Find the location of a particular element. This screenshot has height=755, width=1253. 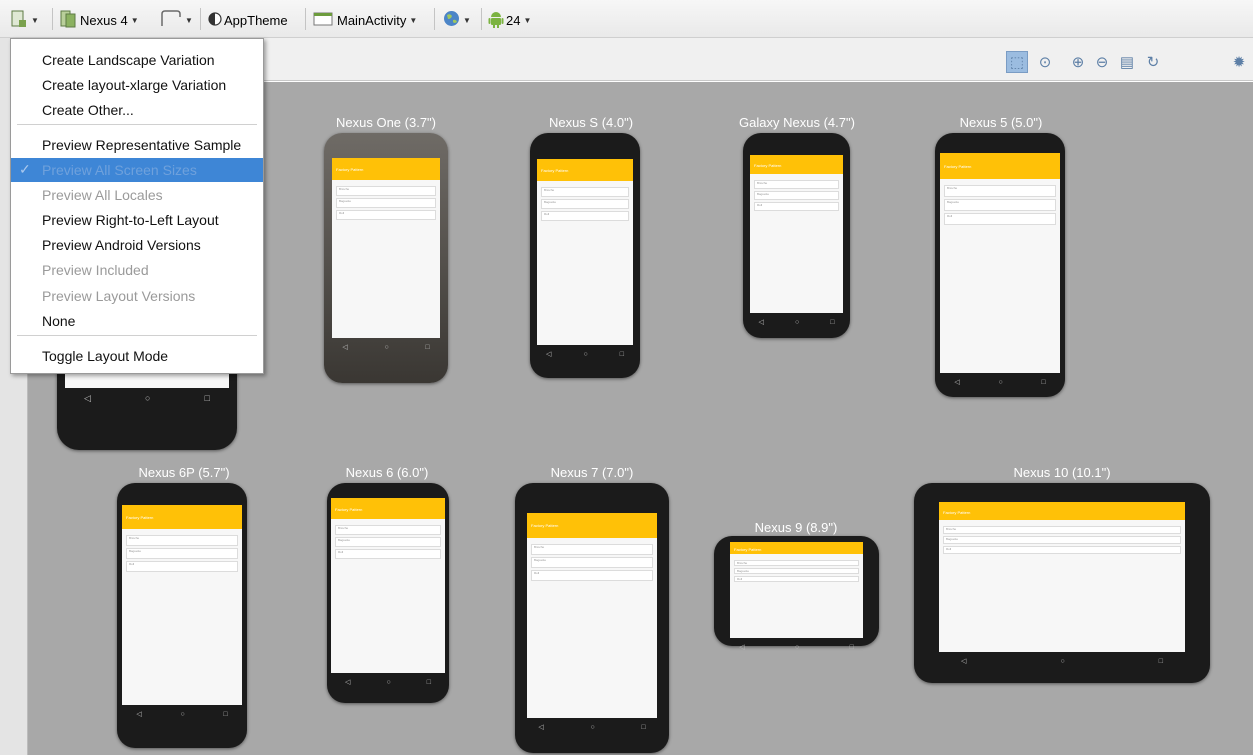

menu-item-label: Create Landscape Variation is located at coordinates (128, 60).